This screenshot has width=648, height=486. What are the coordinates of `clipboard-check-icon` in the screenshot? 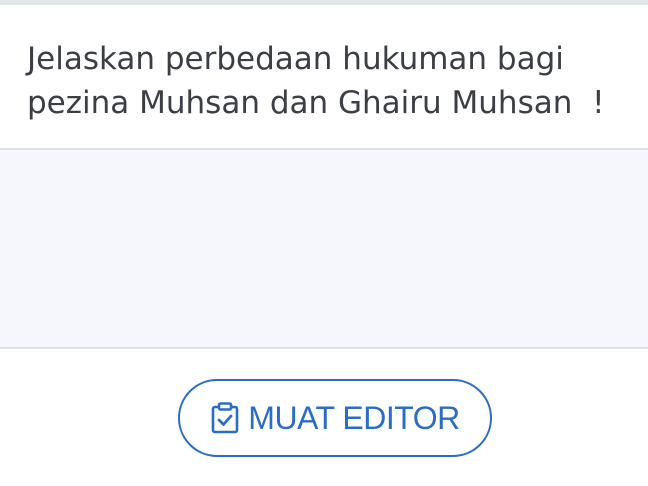 It's located at (225, 418).